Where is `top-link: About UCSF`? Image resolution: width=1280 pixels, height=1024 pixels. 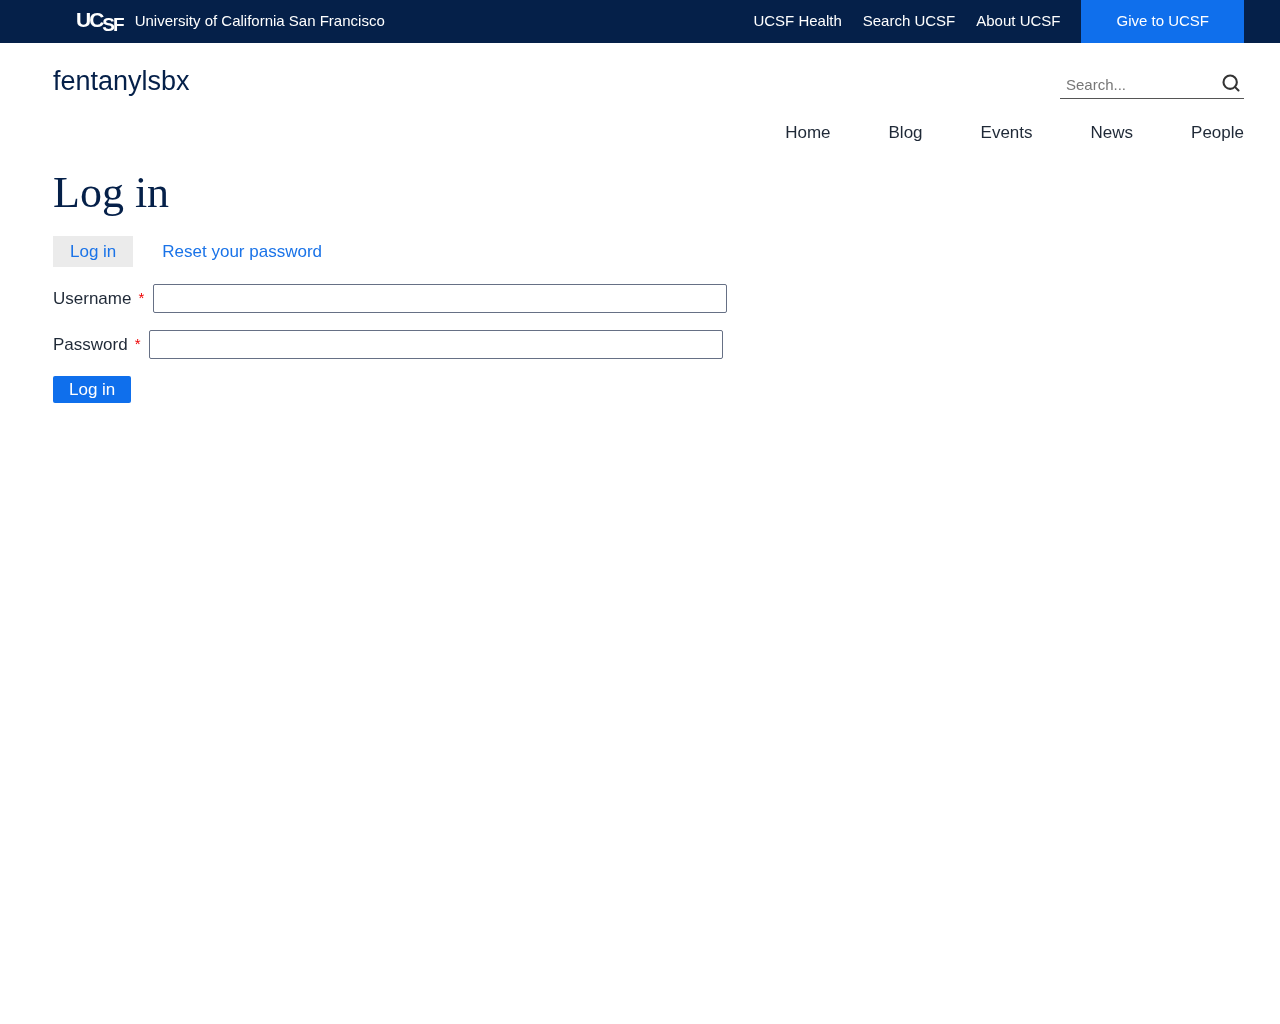
top-link: About UCSF is located at coordinates (1018, 21).